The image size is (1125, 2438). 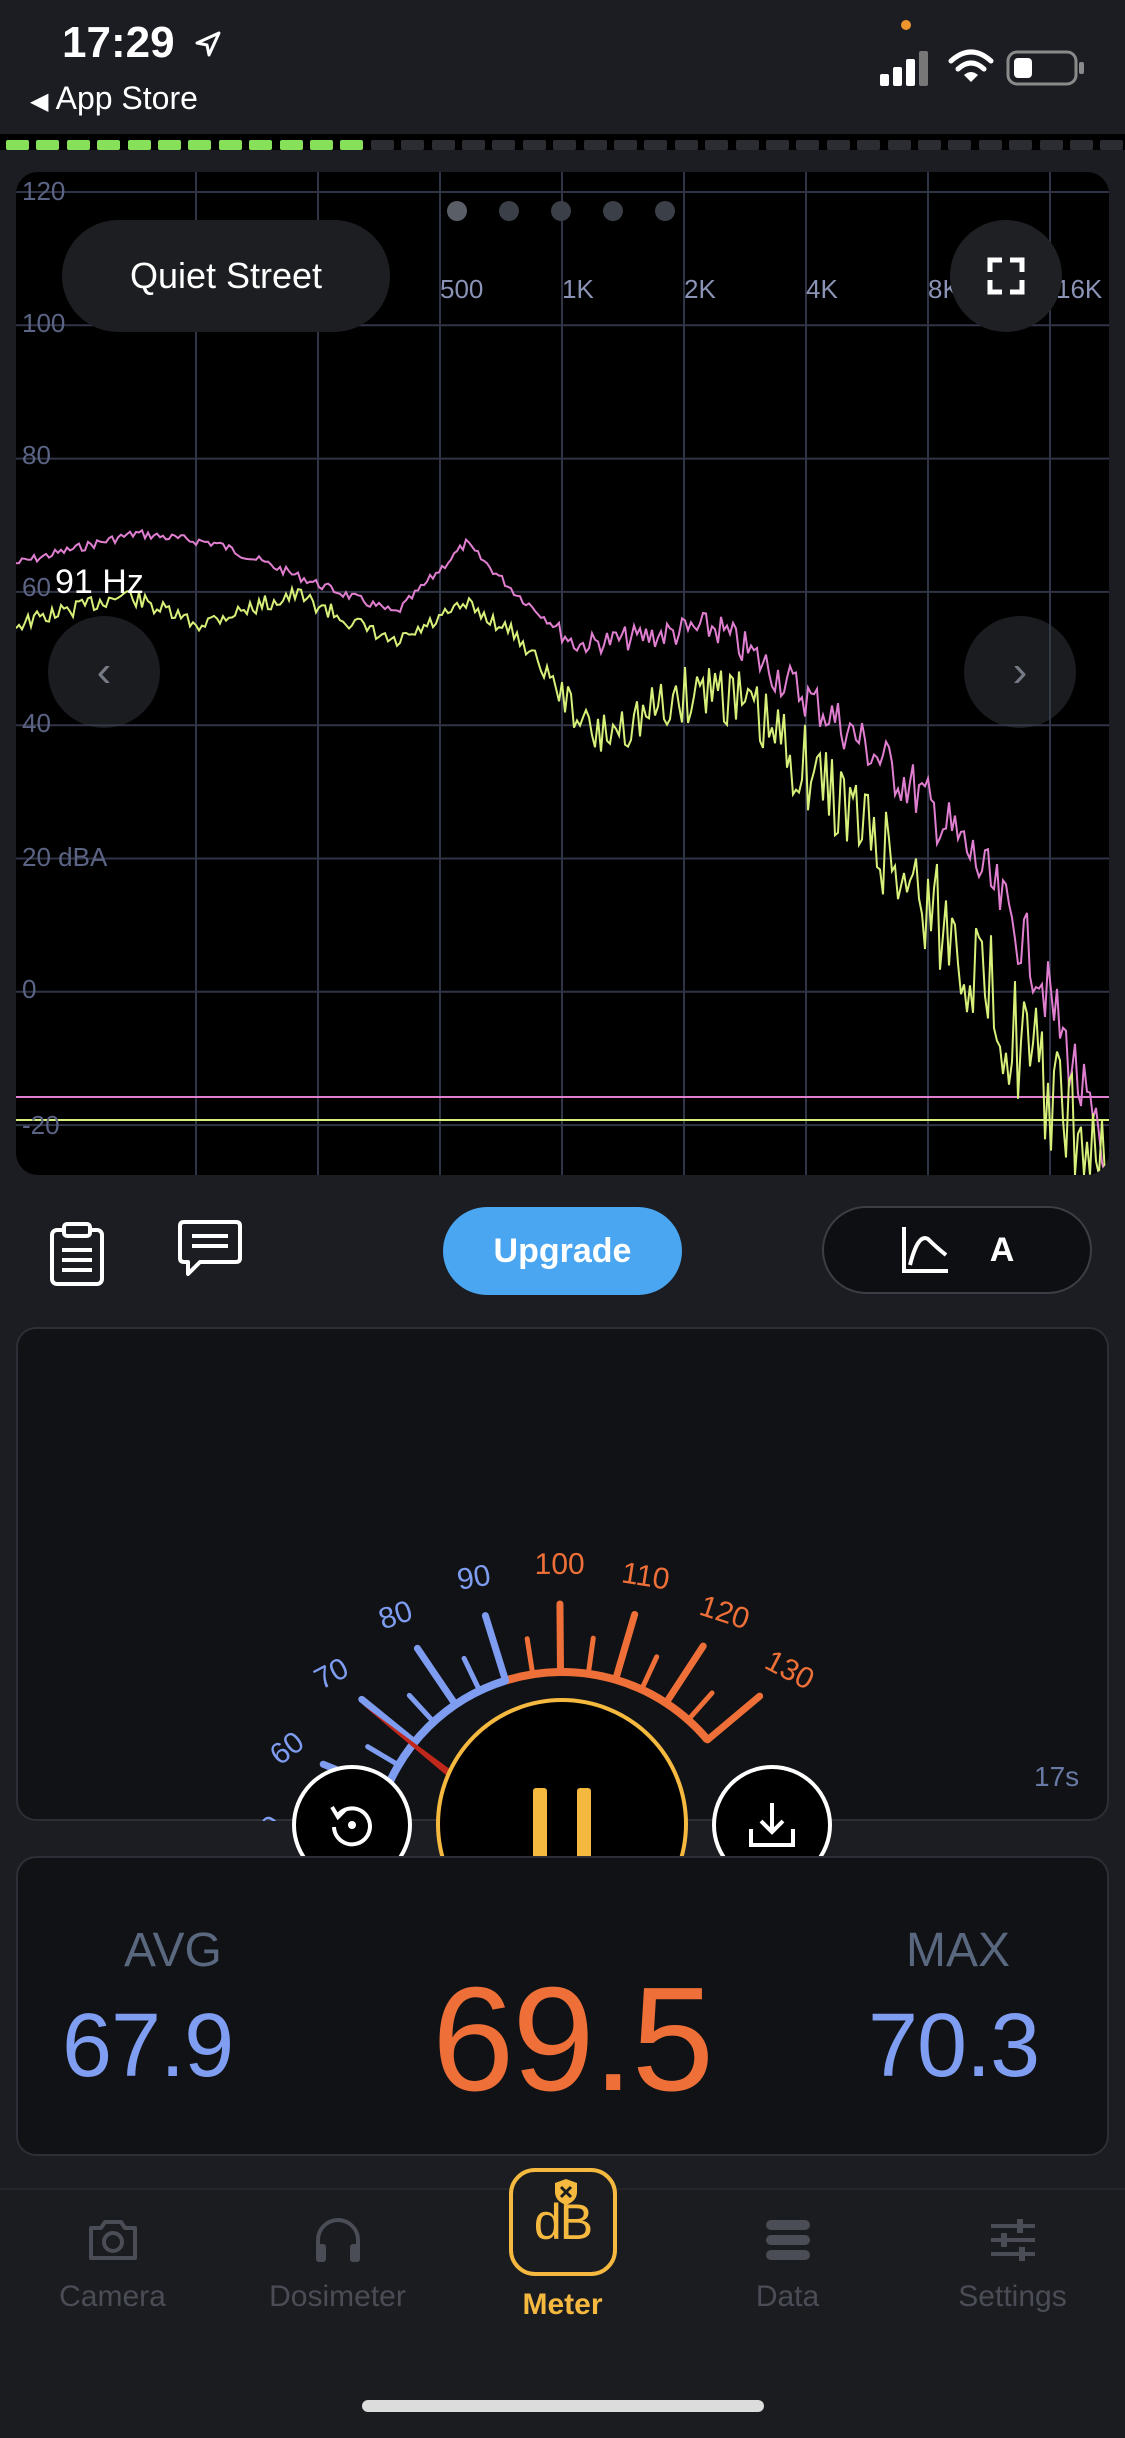 What do you see at coordinates (41, 1125) in the screenshot?
I see `y-label-neg20: -20` at bounding box center [41, 1125].